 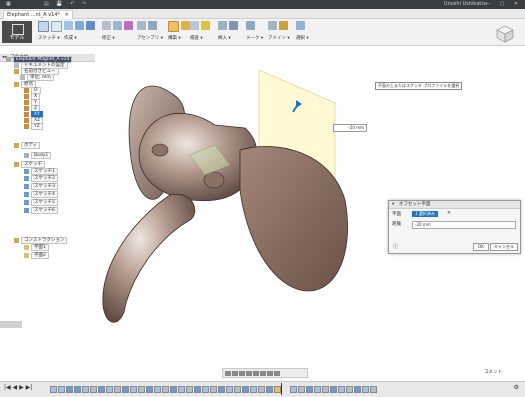 I want to click on pan-icon, so click(x=242, y=373).